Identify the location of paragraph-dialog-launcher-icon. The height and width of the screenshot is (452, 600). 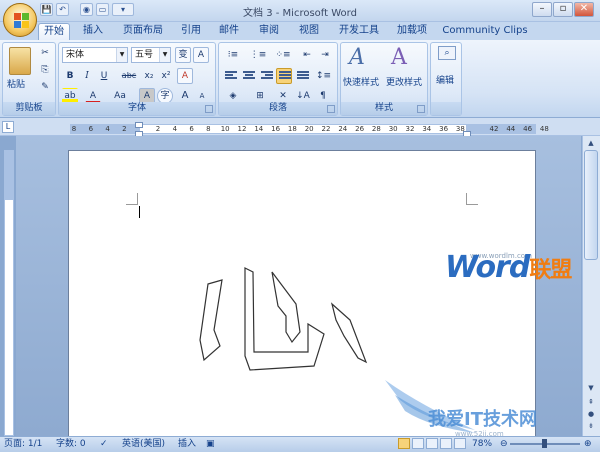
(331, 109).